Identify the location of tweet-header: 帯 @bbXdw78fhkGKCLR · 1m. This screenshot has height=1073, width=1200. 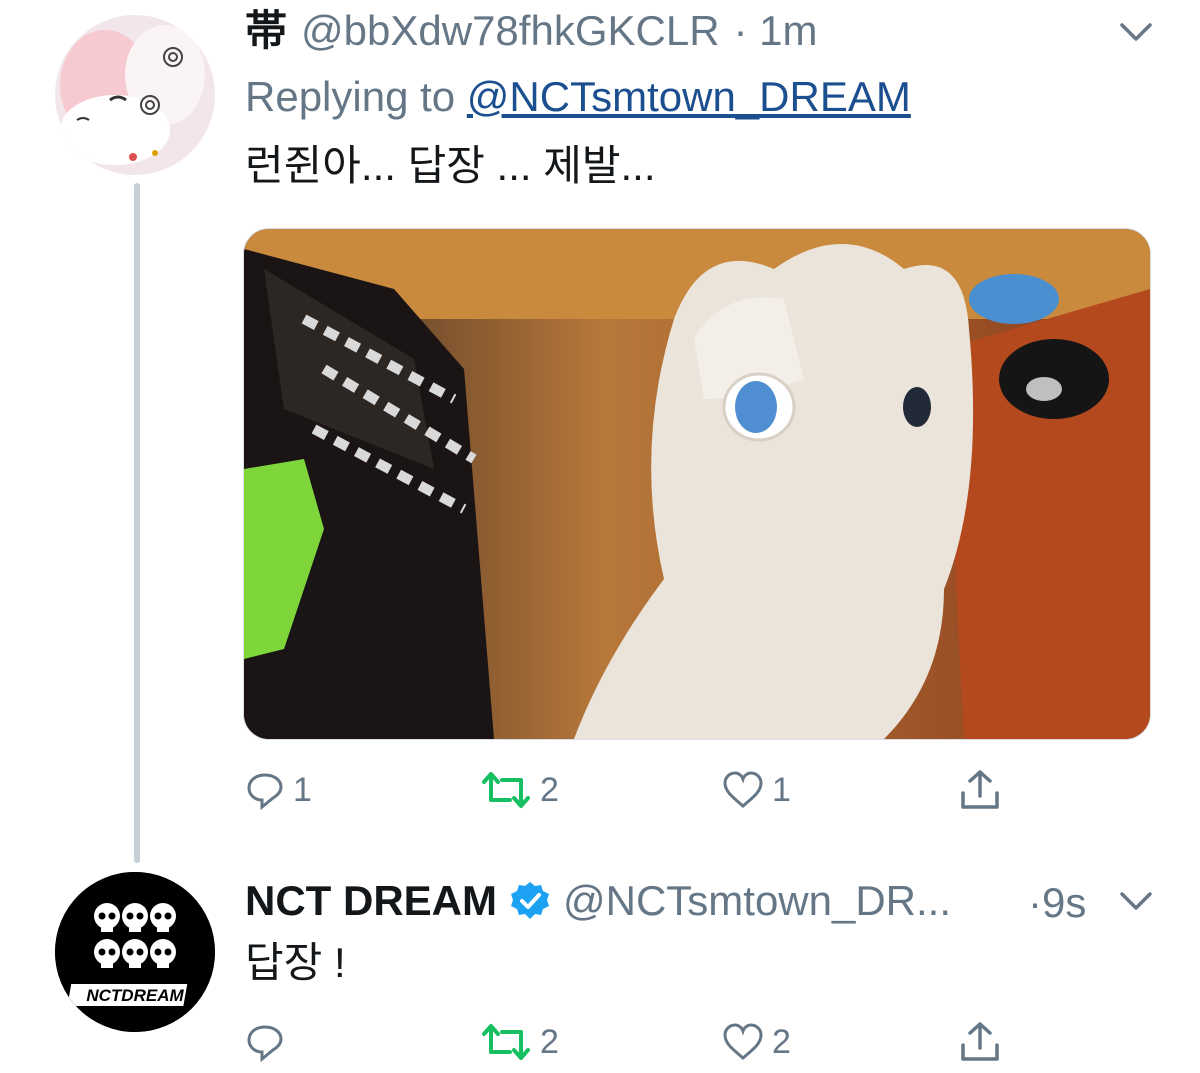
(531, 31).